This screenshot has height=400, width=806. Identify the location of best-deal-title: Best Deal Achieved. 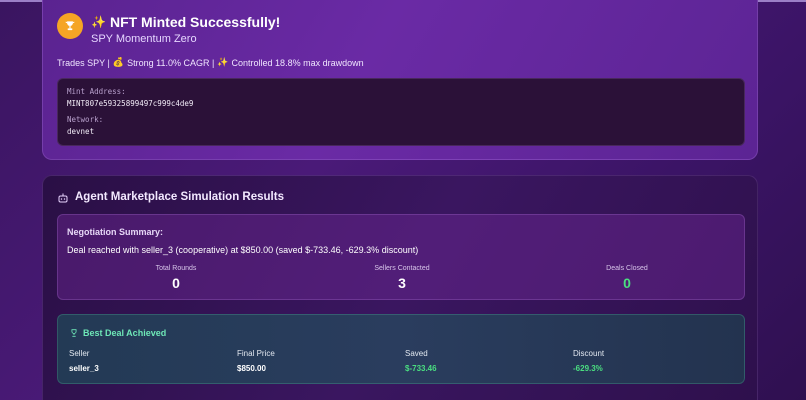
(117, 333).